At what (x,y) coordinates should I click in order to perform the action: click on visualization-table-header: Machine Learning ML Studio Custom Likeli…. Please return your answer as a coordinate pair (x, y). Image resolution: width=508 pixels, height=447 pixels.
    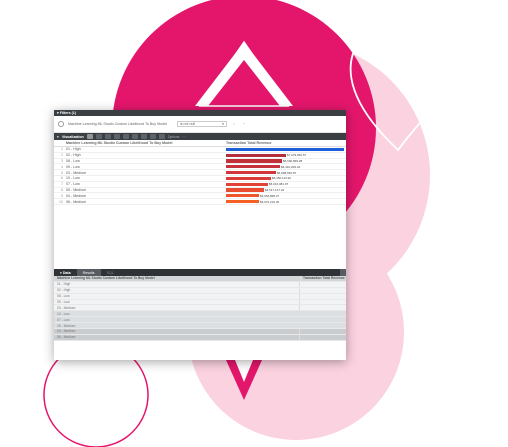
    Looking at the image, I should click on (200, 143).